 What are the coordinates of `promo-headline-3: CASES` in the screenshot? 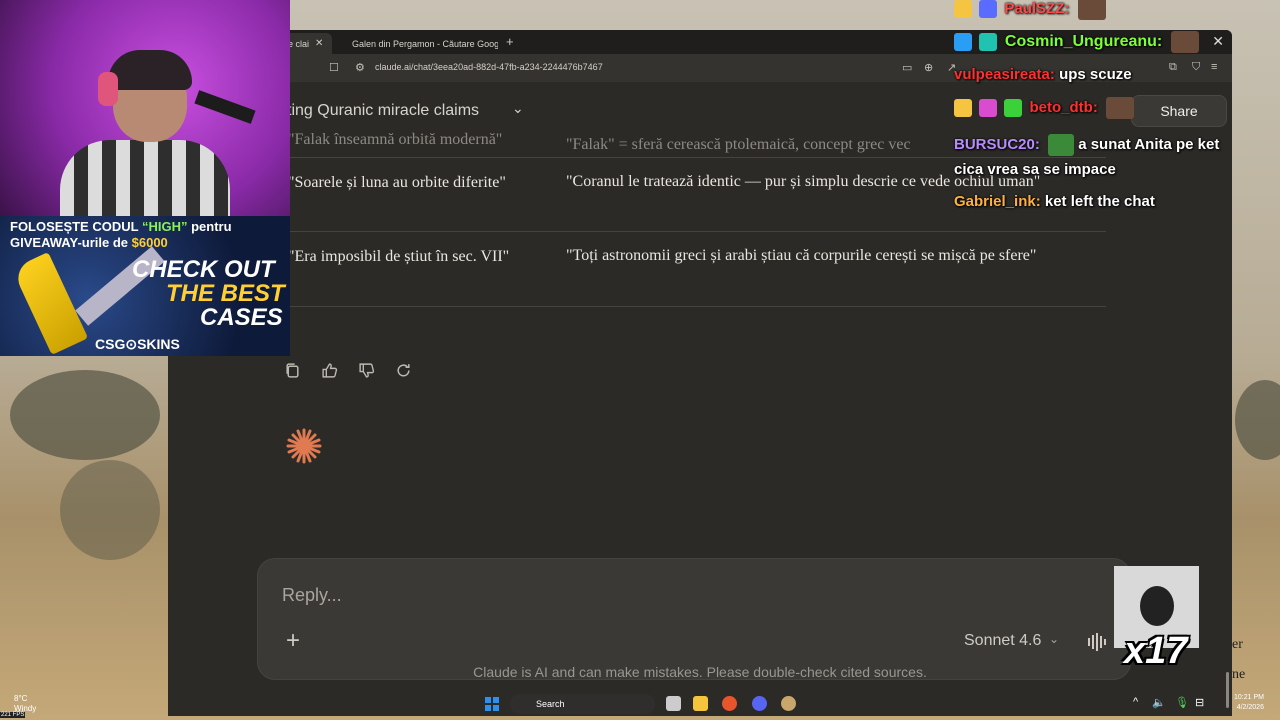 It's located at (241, 317).